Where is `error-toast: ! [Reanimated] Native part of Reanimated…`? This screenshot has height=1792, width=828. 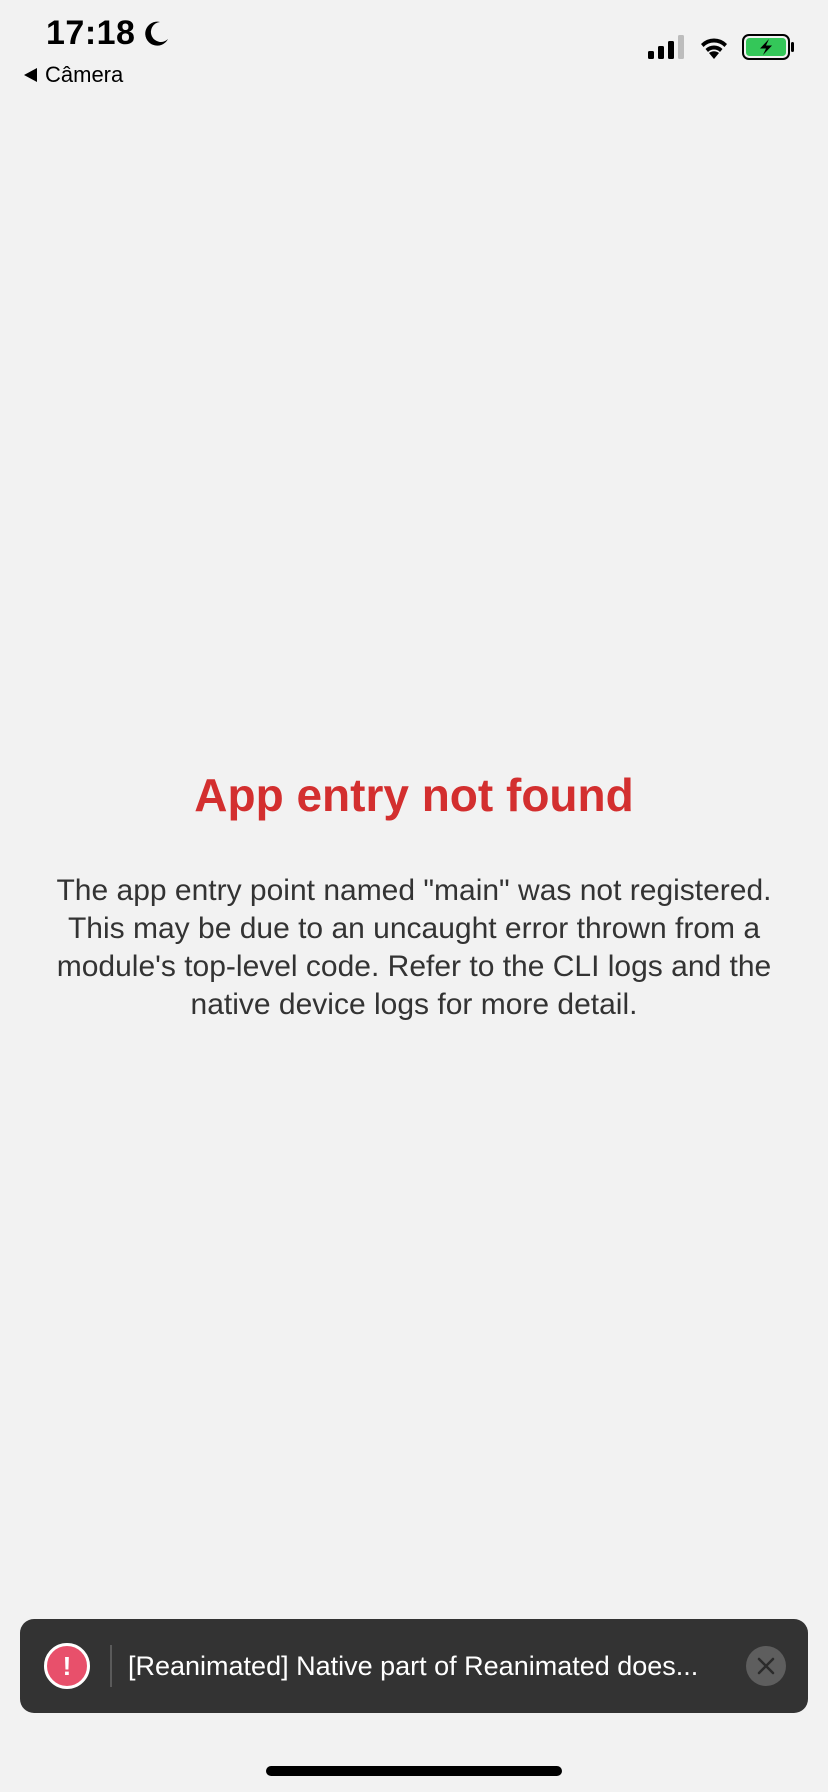 error-toast: ! [Reanimated] Native part of Reanimated… is located at coordinates (414, 1666).